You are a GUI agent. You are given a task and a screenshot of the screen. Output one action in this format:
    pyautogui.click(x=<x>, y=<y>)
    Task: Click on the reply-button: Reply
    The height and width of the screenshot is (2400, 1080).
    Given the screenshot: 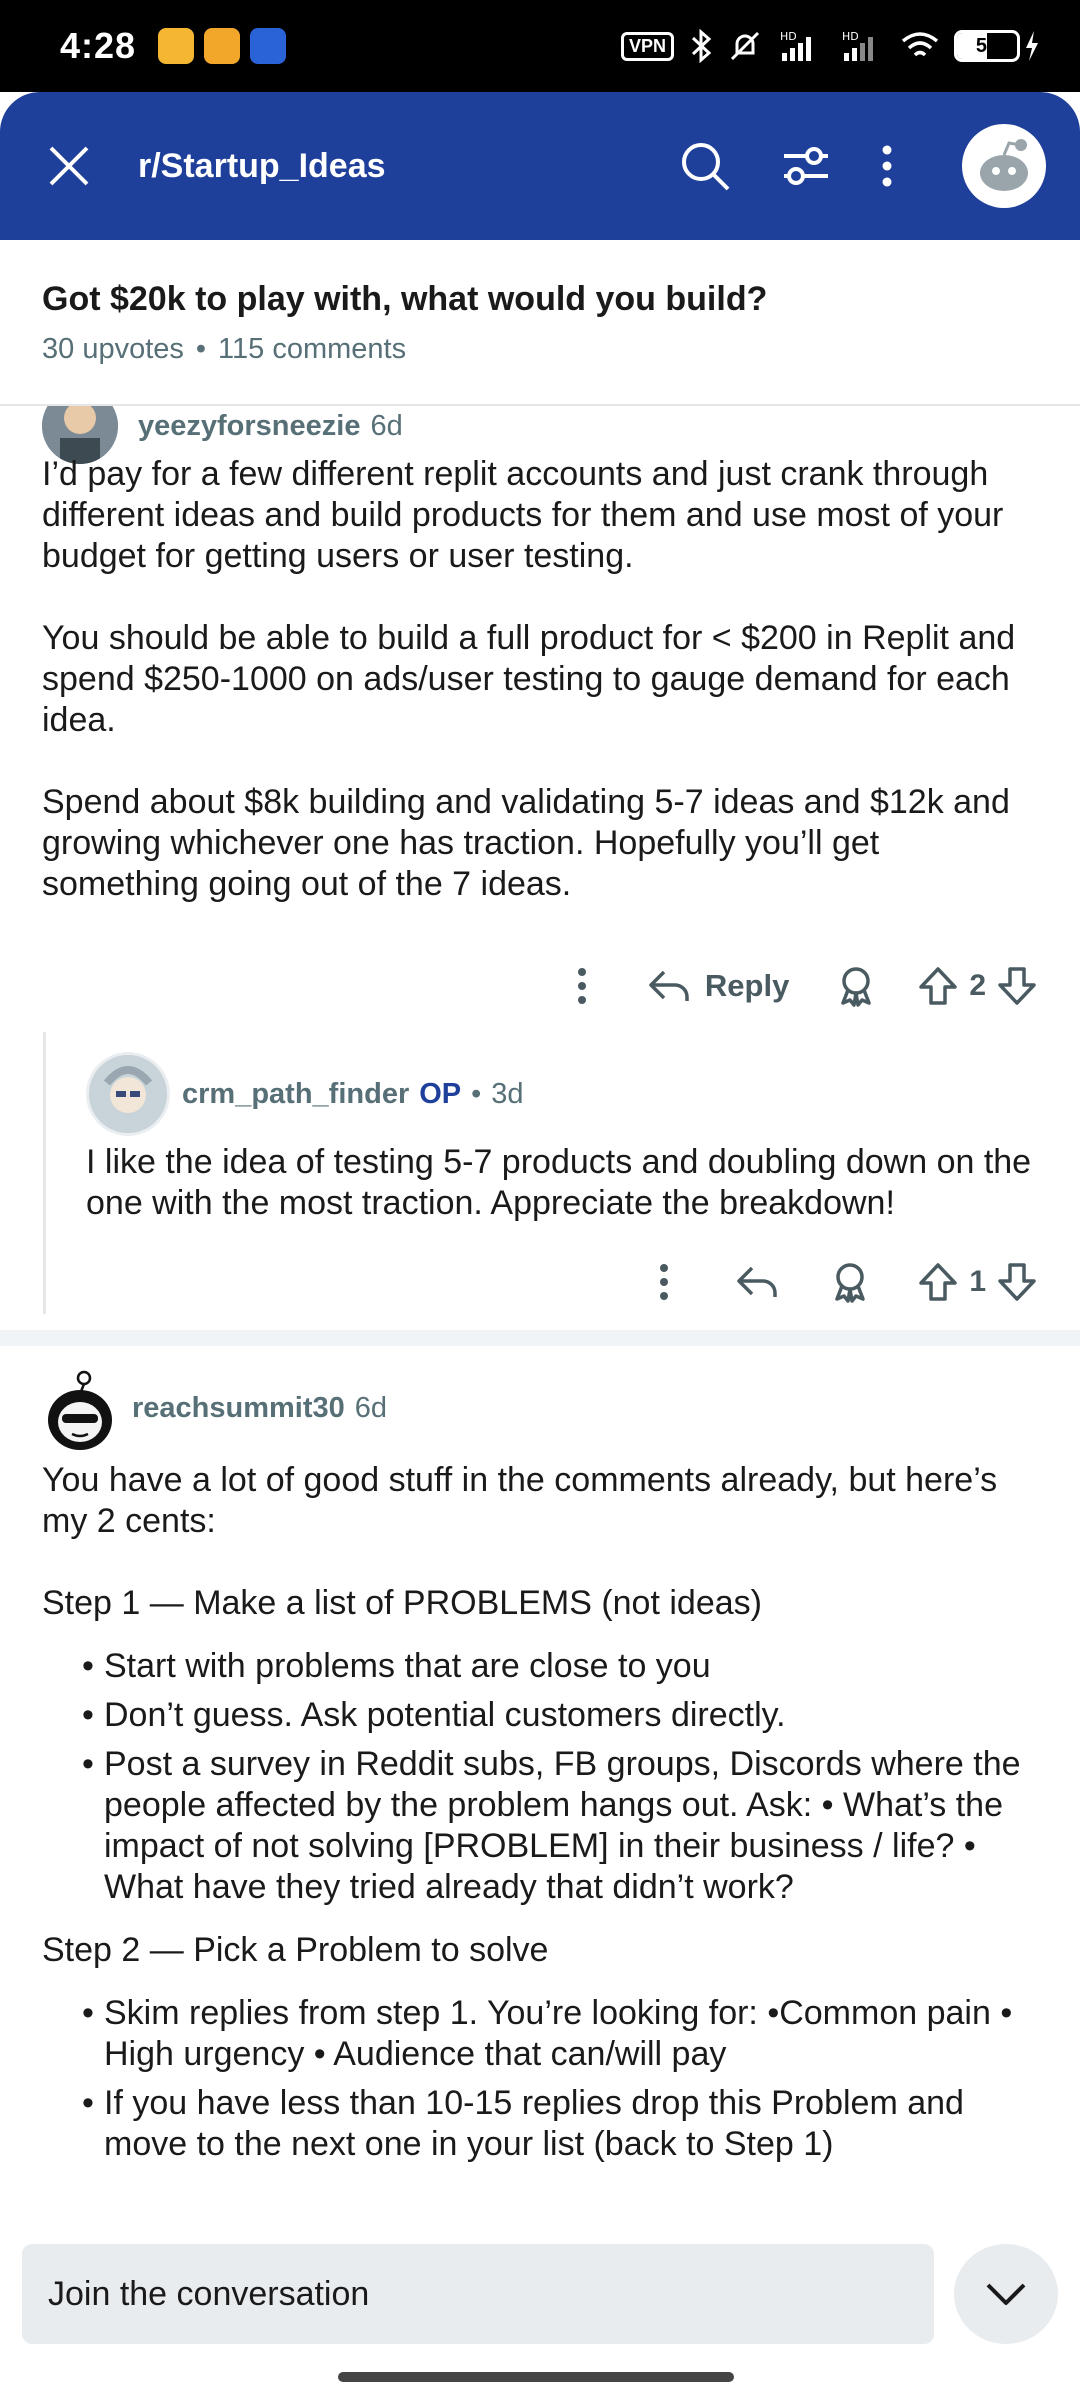 What is the action you would take?
    pyautogui.click(x=718, y=986)
    